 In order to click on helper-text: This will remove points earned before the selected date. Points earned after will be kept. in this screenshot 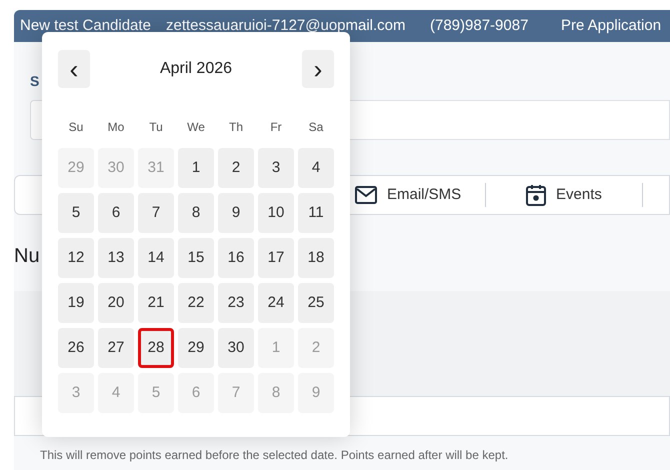, I will do `click(274, 455)`.